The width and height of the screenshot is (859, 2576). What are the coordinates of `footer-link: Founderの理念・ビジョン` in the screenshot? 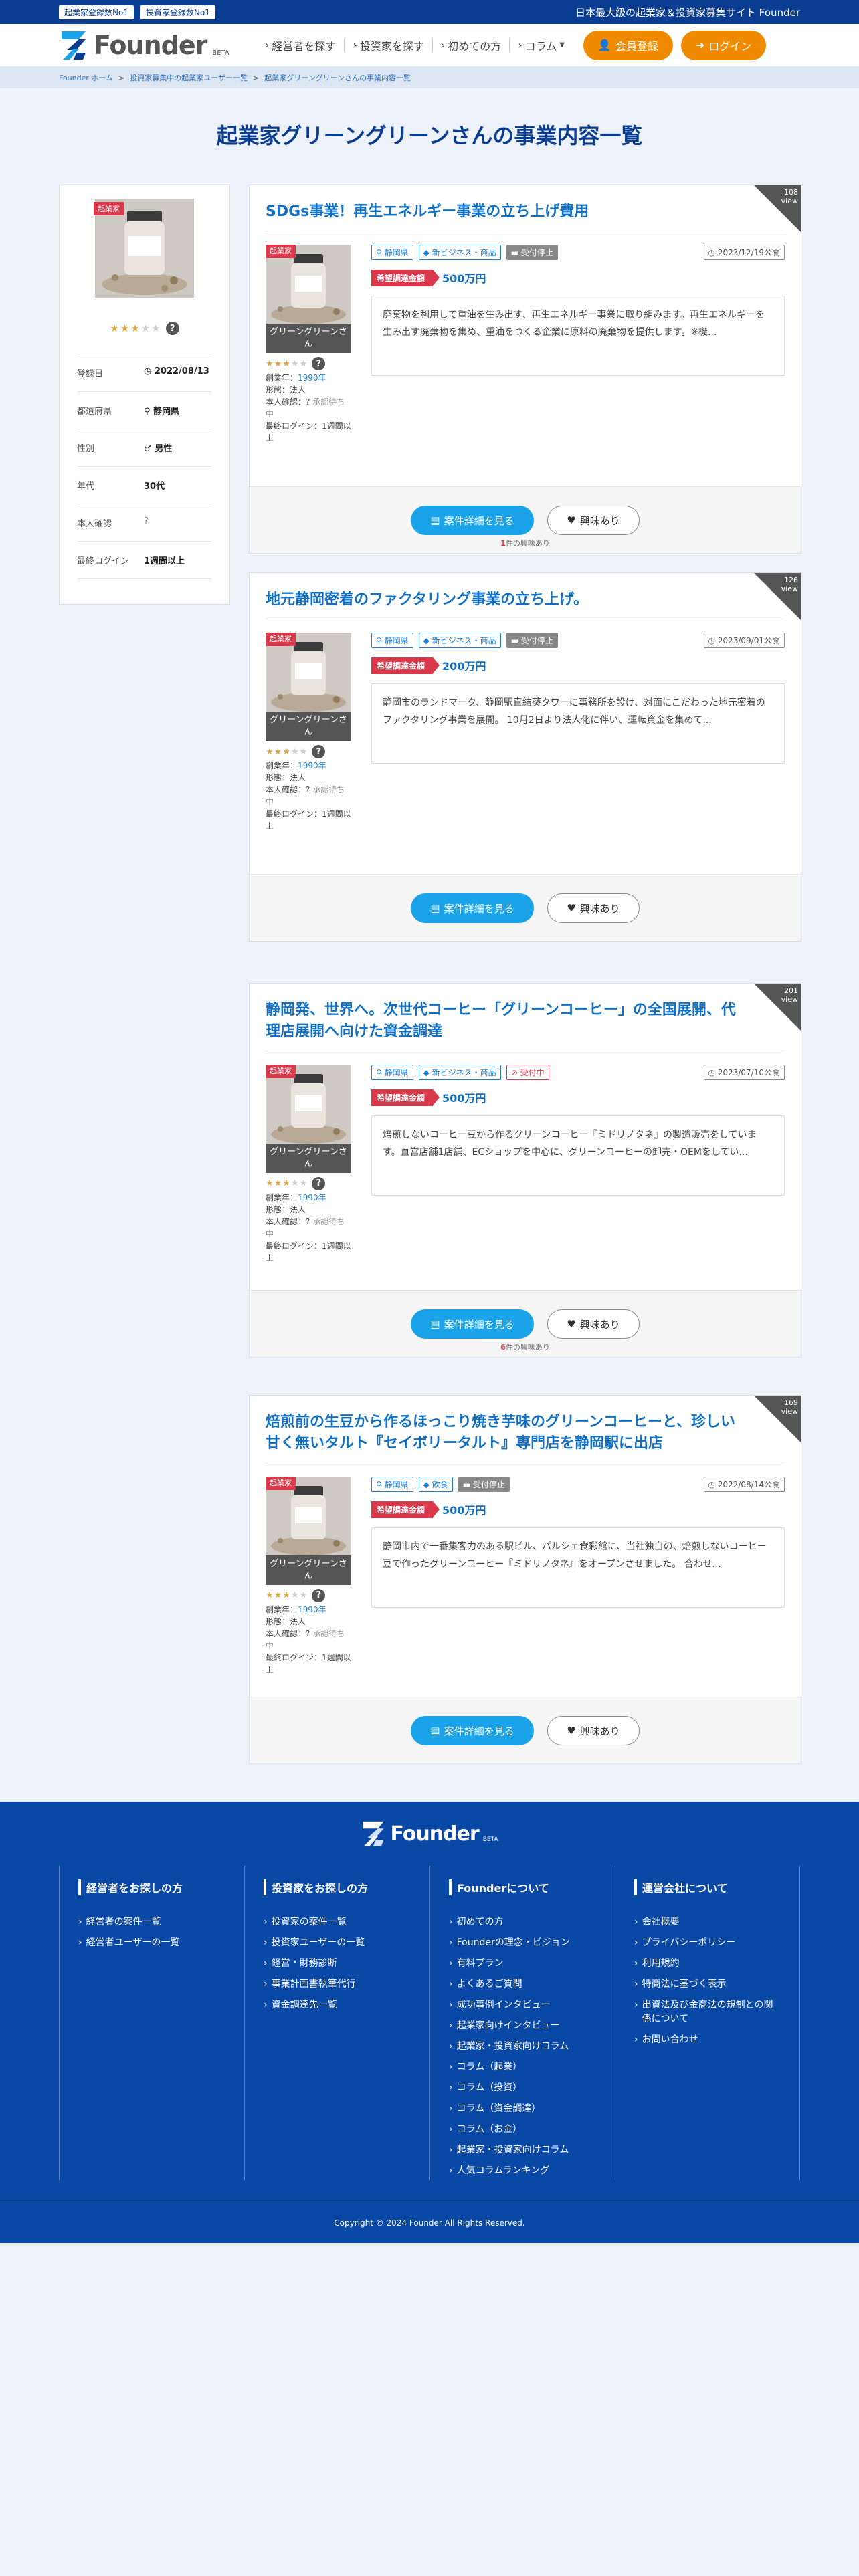 It's located at (522, 1943).